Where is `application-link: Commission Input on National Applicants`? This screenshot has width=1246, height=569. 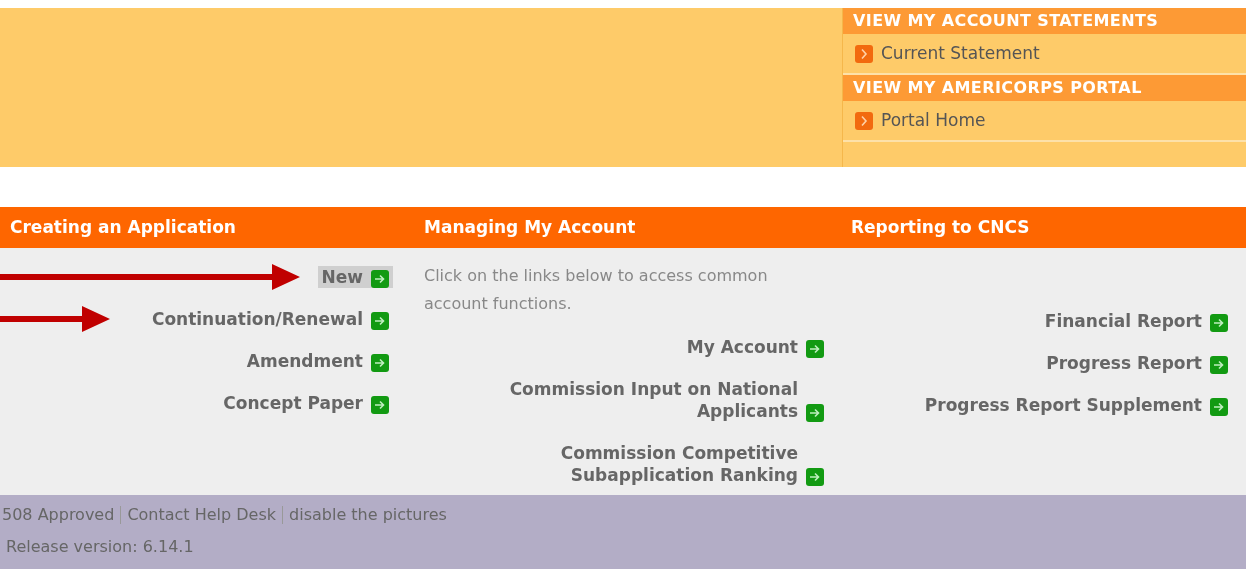
application-link: Commission Input on National Applicants is located at coordinates (663, 400).